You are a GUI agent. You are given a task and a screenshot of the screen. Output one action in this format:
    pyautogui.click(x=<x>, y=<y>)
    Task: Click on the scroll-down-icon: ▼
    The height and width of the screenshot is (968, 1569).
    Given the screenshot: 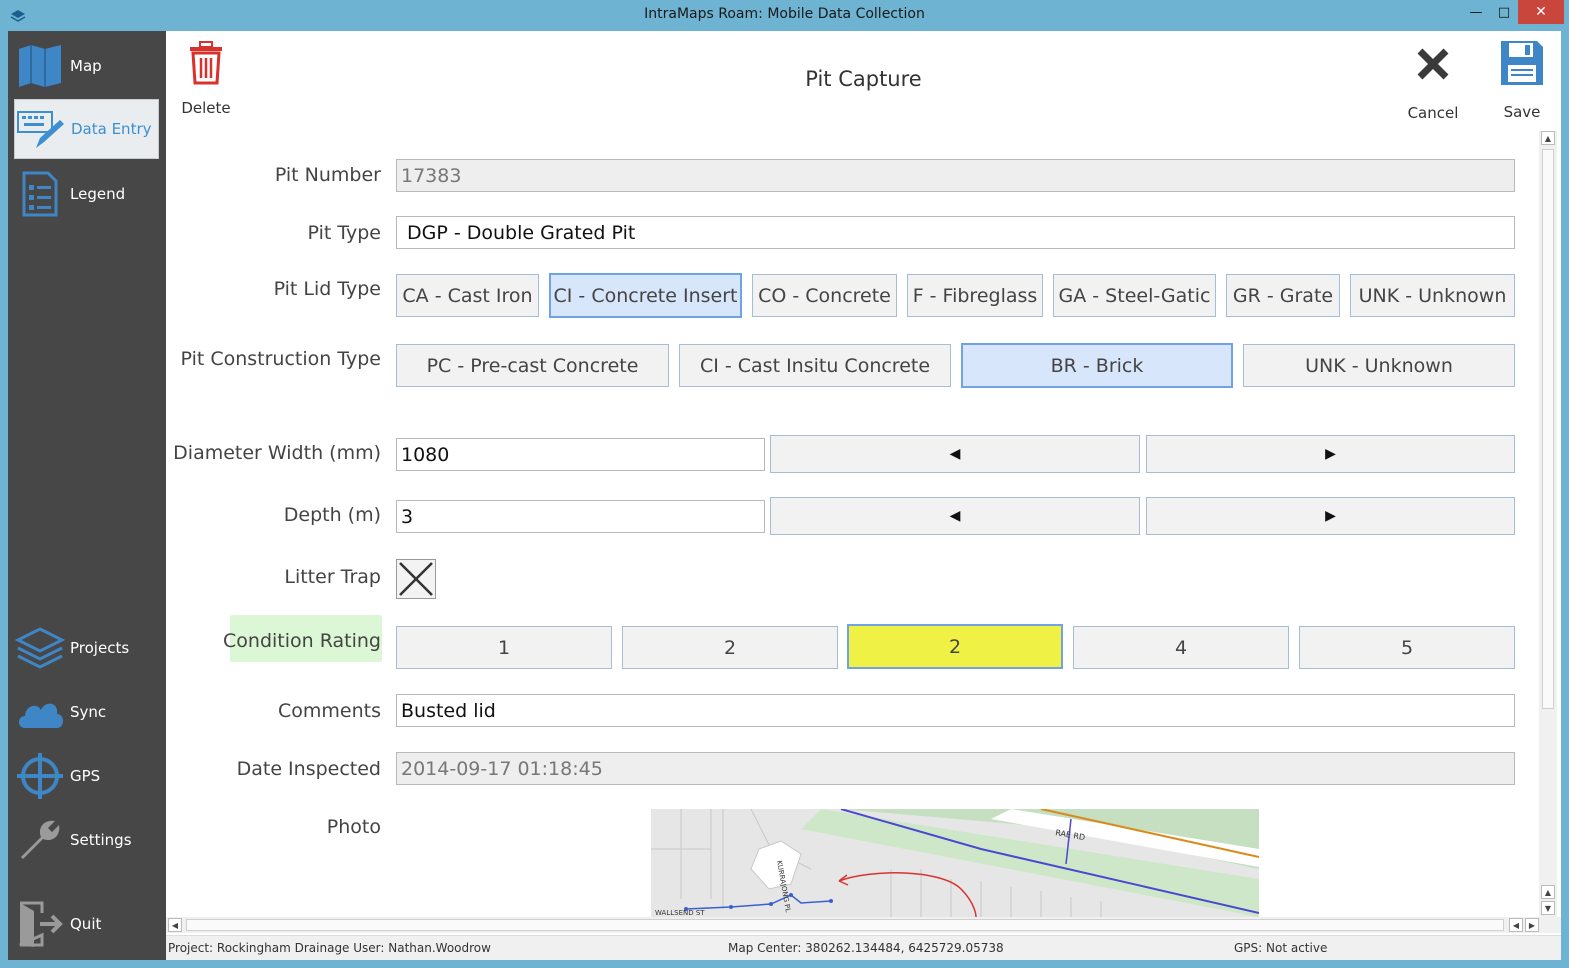 What is the action you would take?
    pyautogui.click(x=1548, y=908)
    